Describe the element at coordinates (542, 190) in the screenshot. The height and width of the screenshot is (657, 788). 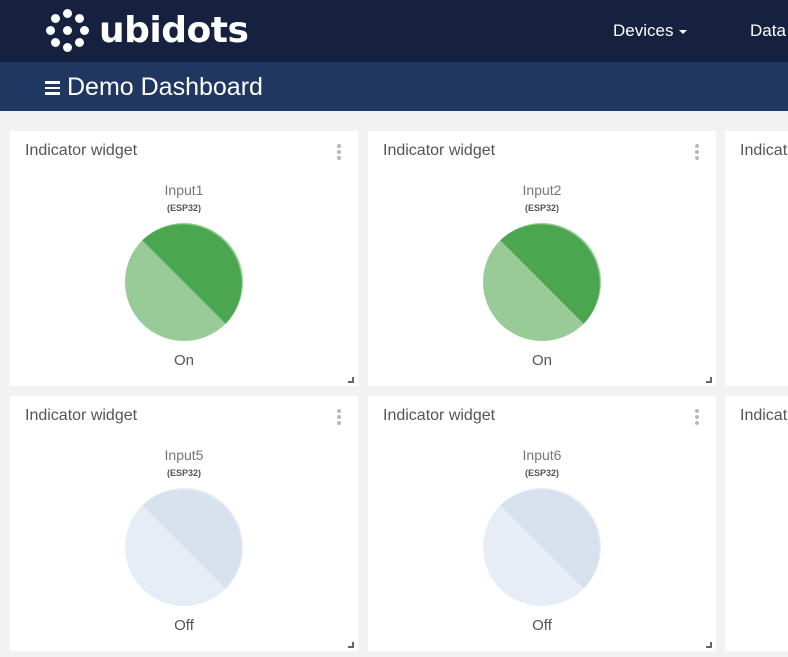
I see `variable-name: Input2` at that location.